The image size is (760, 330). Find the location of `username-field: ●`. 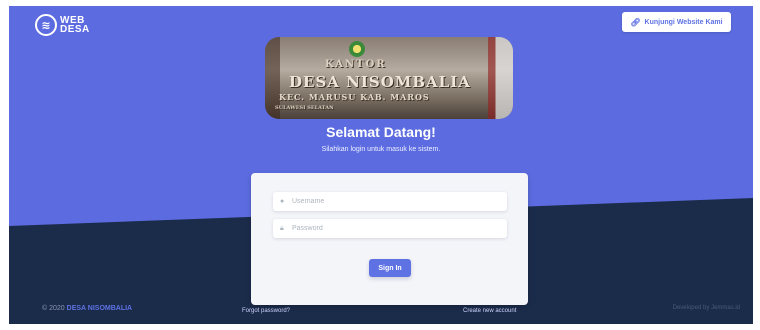

username-field: ● is located at coordinates (390, 201).